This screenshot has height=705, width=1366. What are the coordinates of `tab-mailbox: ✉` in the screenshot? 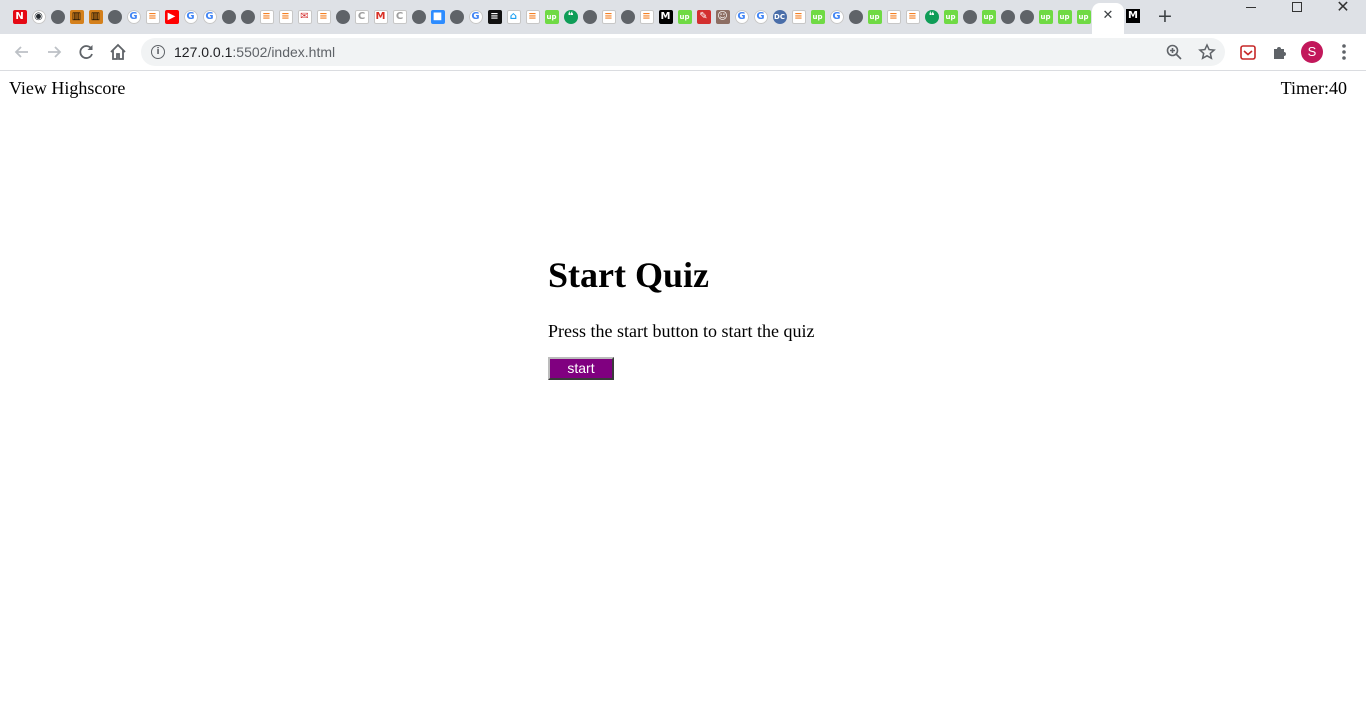 It's located at (304, 17).